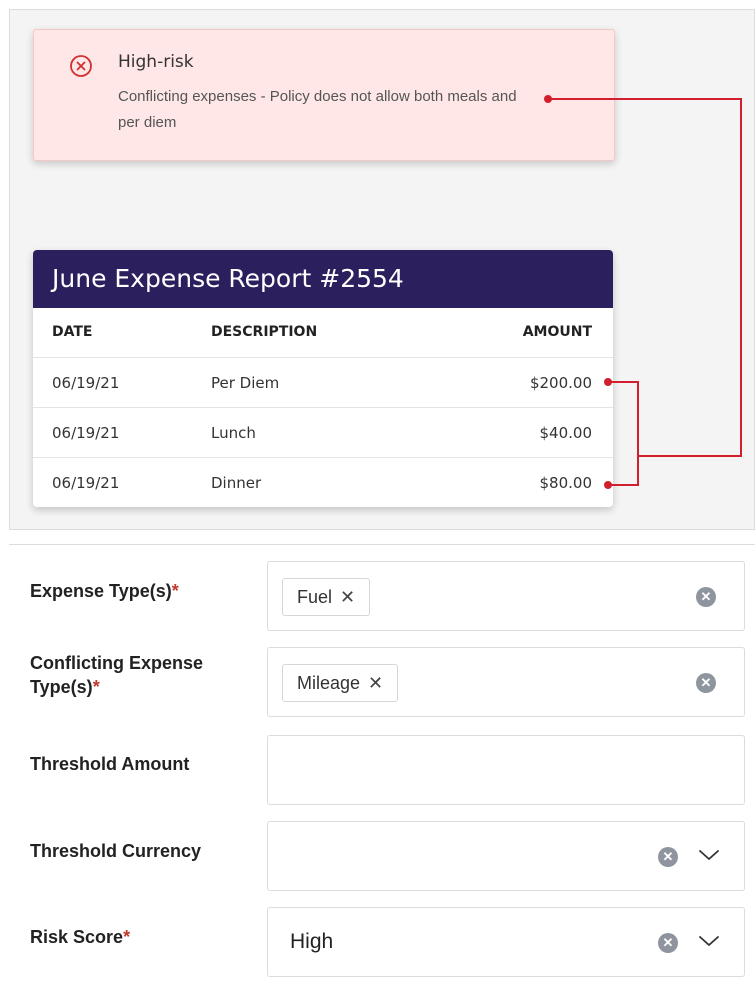 Image resolution: width=755 pixels, height=997 pixels. Describe the element at coordinates (312, 941) in the screenshot. I see `risk-score-value: High` at that location.